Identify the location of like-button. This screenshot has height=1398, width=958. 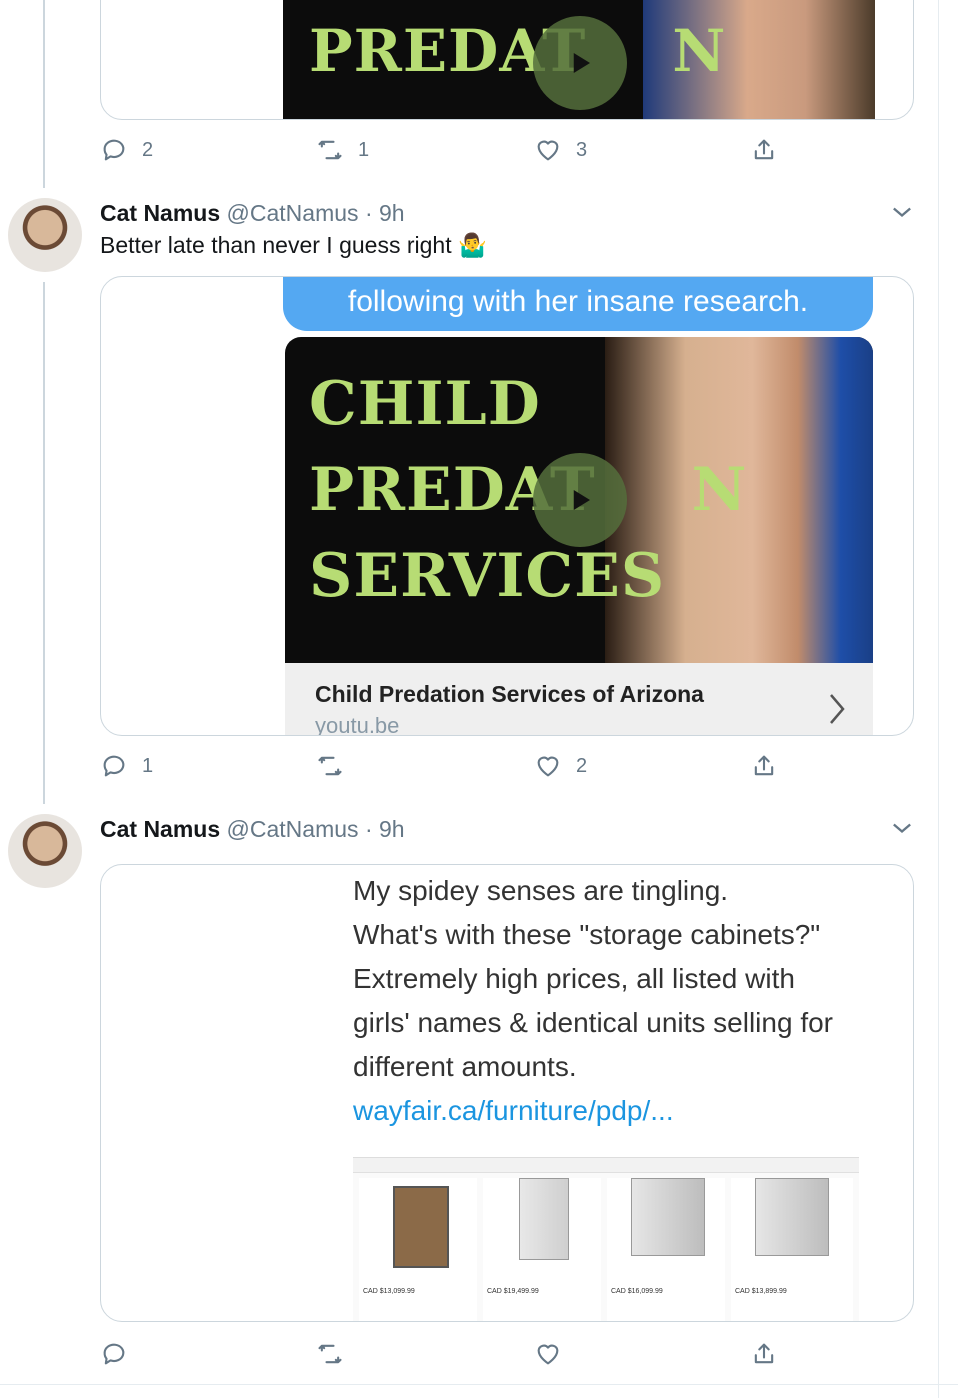
(555, 1354).